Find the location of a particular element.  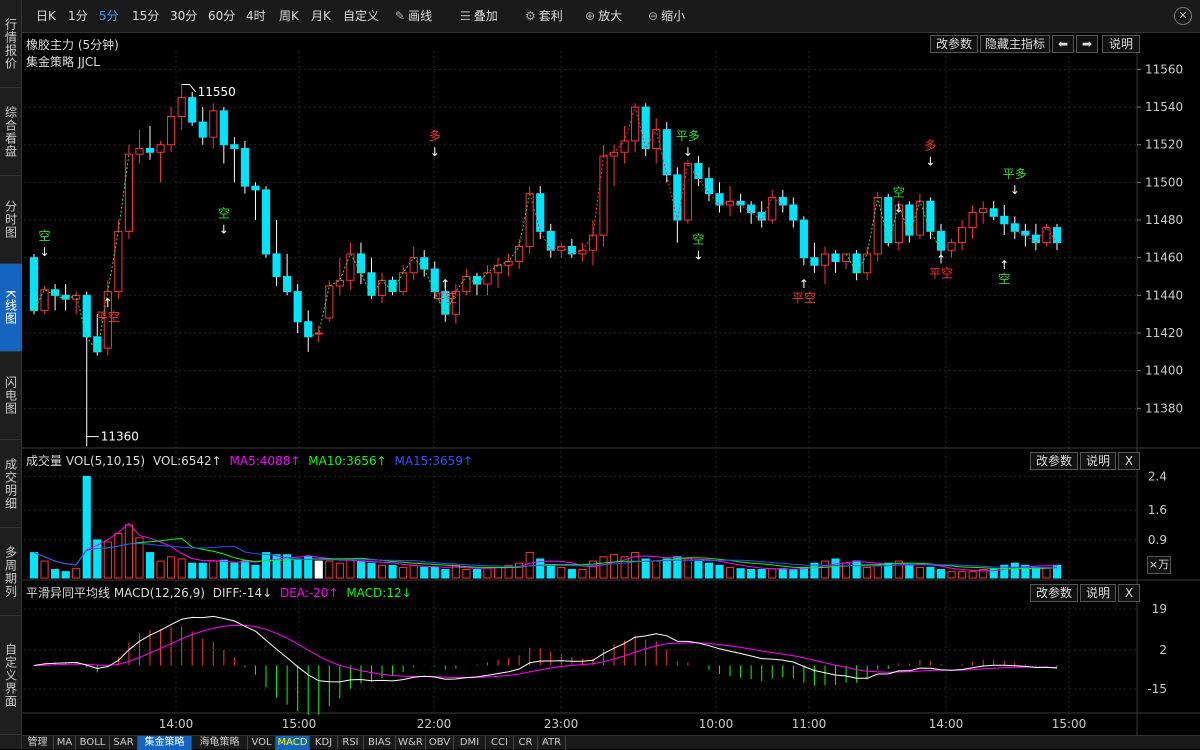

period-button-9: 自定义 is located at coordinates (361, 16).